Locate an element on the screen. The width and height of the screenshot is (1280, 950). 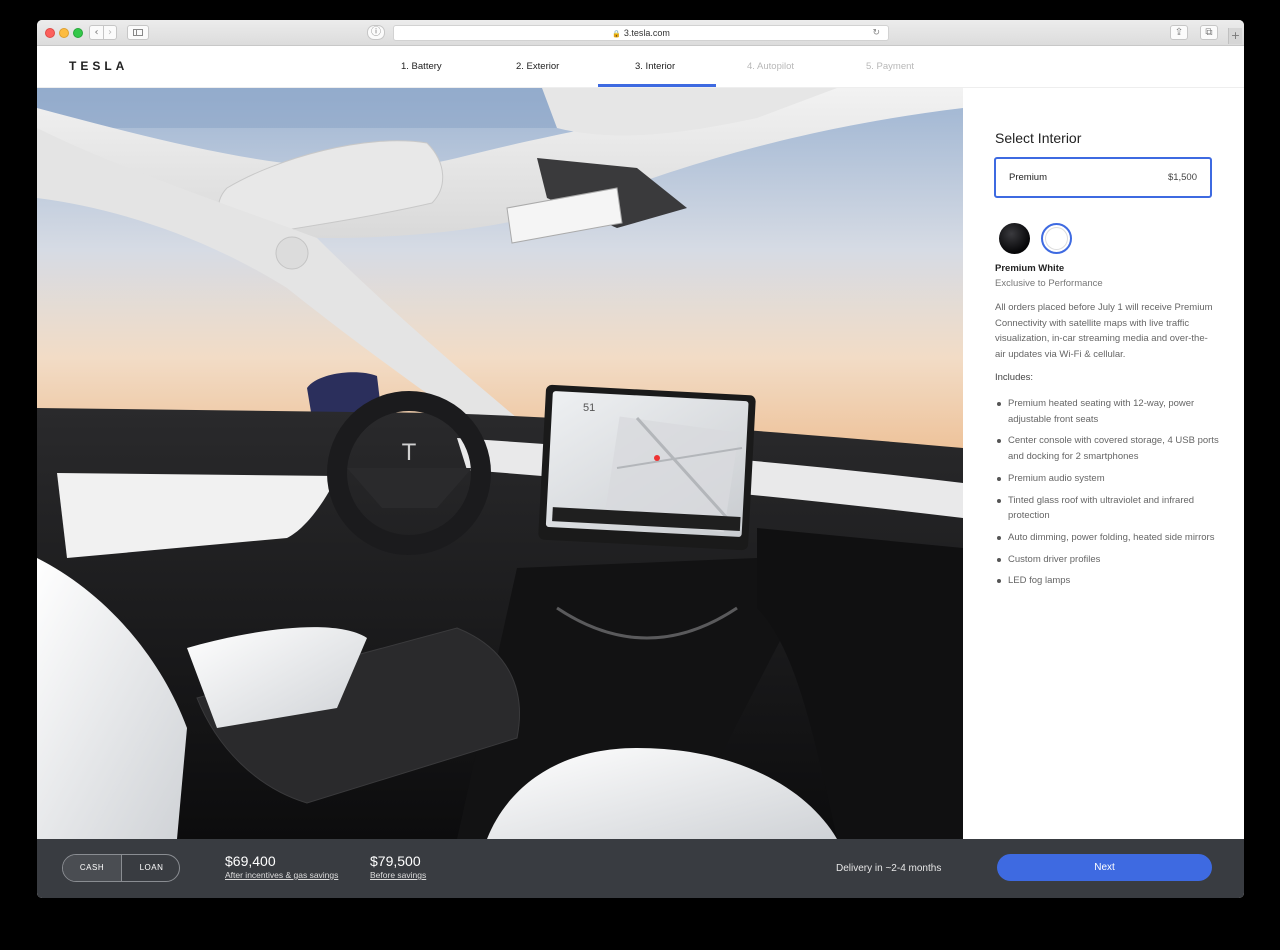
zoom-window-button is located at coordinates (78, 33).